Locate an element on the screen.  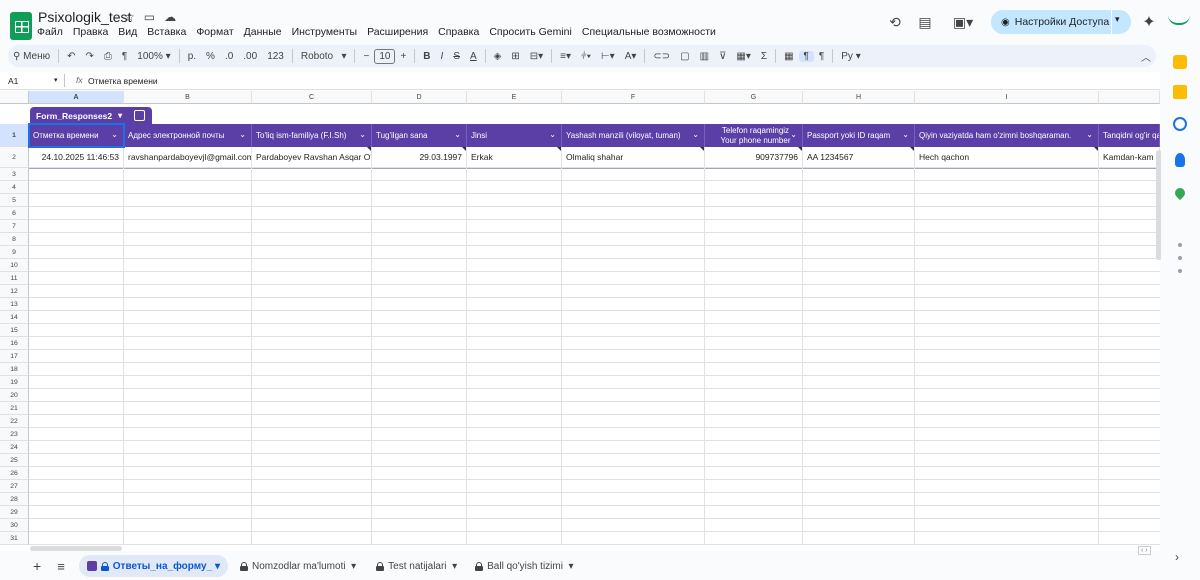
row-header-12: 12 is located at coordinates (14, 291).